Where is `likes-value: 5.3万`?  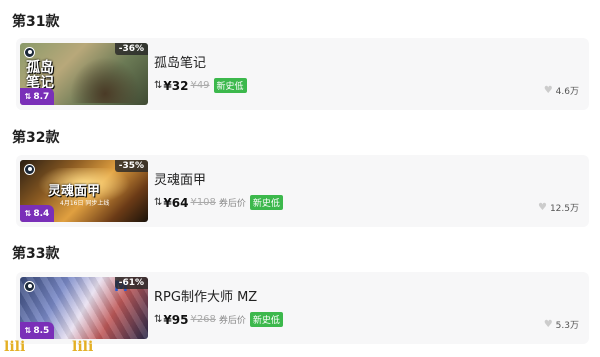 likes-value: 5.3万 is located at coordinates (567, 326).